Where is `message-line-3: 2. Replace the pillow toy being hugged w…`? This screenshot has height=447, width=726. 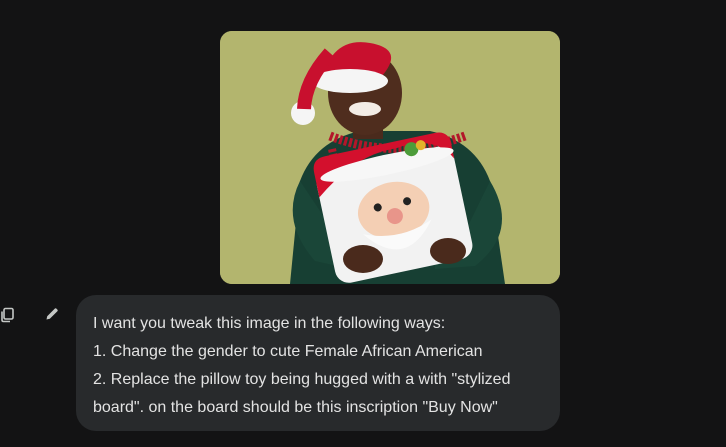 message-line-3: 2. Replace the pillow toy being hugged w… is located at coordinates (302, 379).